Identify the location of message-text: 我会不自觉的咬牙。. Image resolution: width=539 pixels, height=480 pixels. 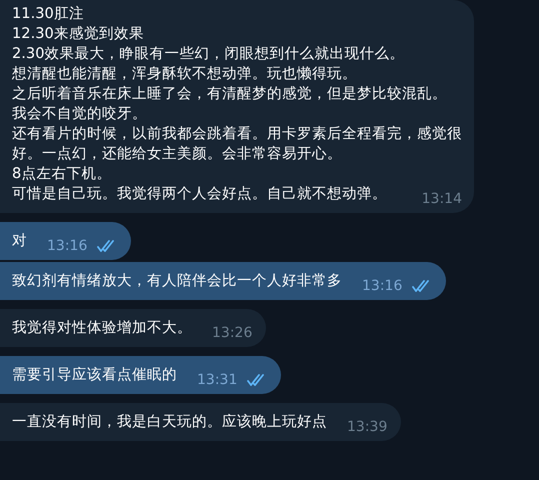
(80, 114).